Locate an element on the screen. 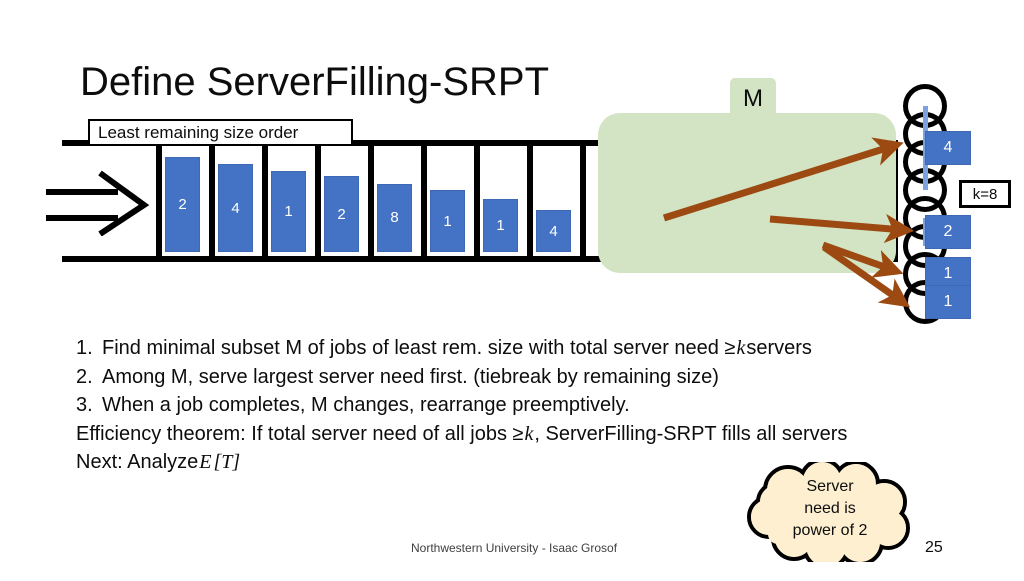 The height and width of the screenshot is (581, 1024). page-title: Define ServerFilling-SRPT is located at coordinates (315, 82).